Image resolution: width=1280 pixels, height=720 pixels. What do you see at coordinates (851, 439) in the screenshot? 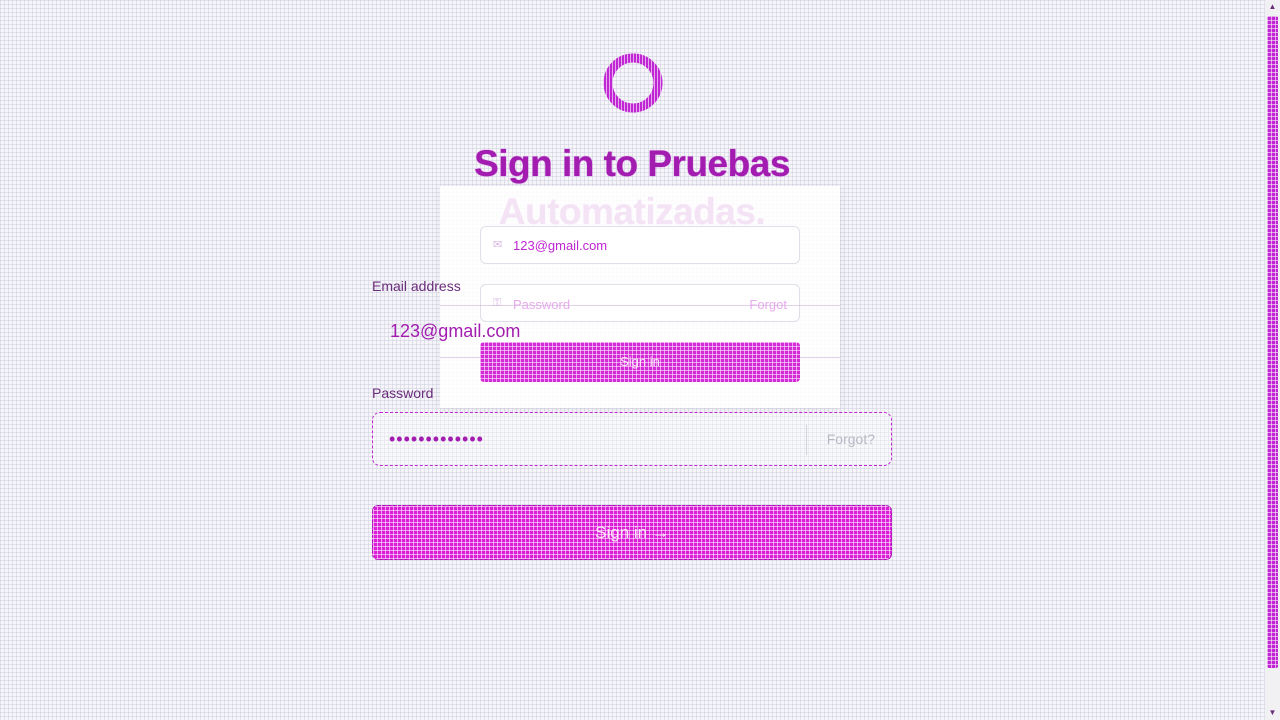
I see `forgot-password-link: Forgot?` at bounding box center [851, 439].